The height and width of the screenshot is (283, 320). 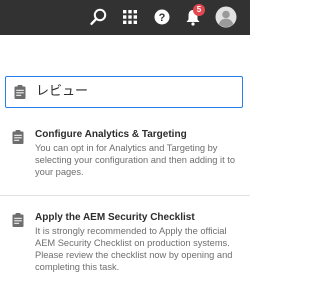 I want to click on divider, so click(x=125, y=195).